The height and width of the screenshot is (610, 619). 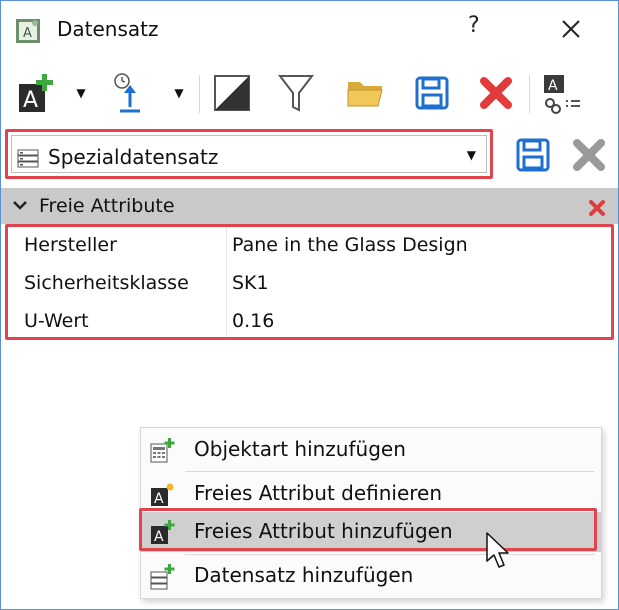 I want to click on delete-button, so click(x=496, y=93).